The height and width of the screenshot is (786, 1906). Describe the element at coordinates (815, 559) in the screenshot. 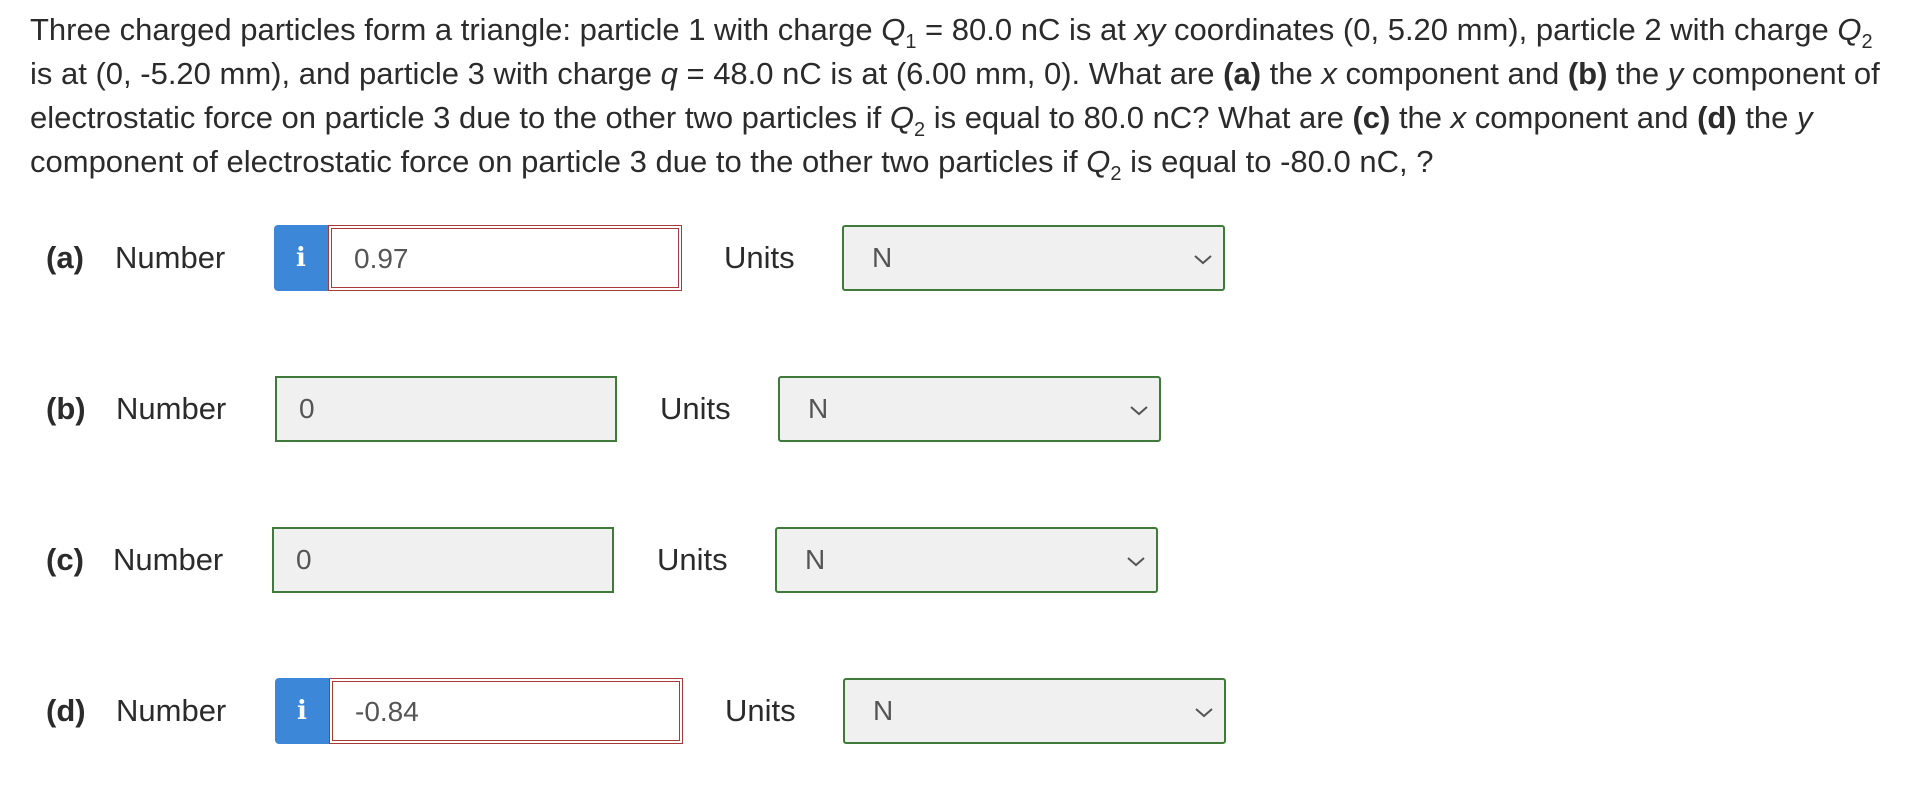

I see `units-select-value-c: N` at that location.